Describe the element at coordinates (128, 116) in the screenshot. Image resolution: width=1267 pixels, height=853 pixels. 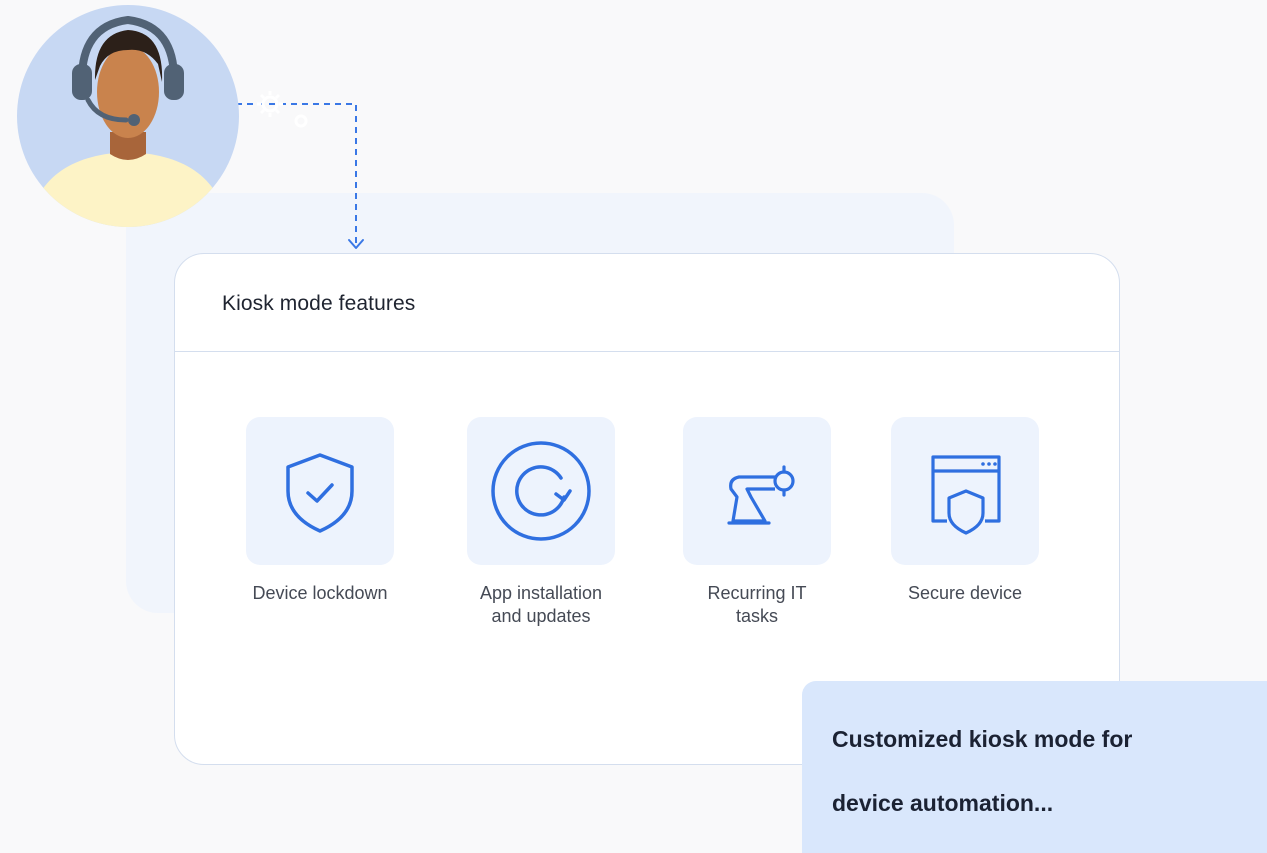
I see `support-agent-avatar` at that location.